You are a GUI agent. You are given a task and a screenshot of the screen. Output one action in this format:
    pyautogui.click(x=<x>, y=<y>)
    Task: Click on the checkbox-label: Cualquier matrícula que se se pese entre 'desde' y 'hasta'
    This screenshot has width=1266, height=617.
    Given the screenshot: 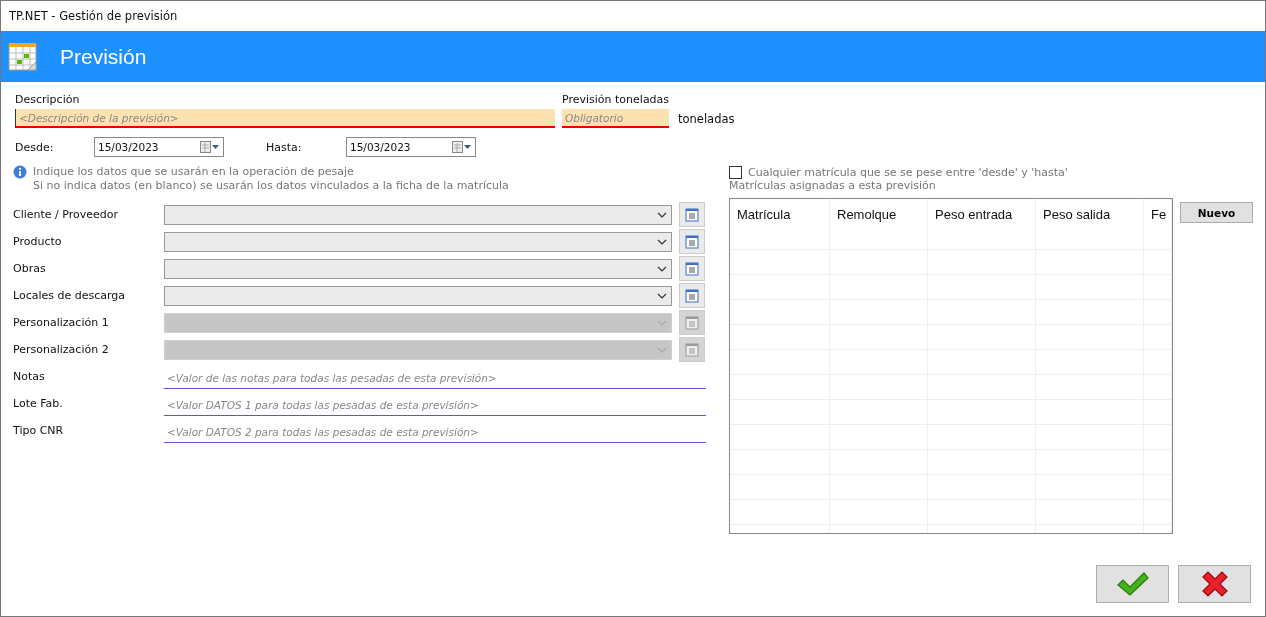 What is the action you would take?
    pyautogui.click(x=908, y=172)
    